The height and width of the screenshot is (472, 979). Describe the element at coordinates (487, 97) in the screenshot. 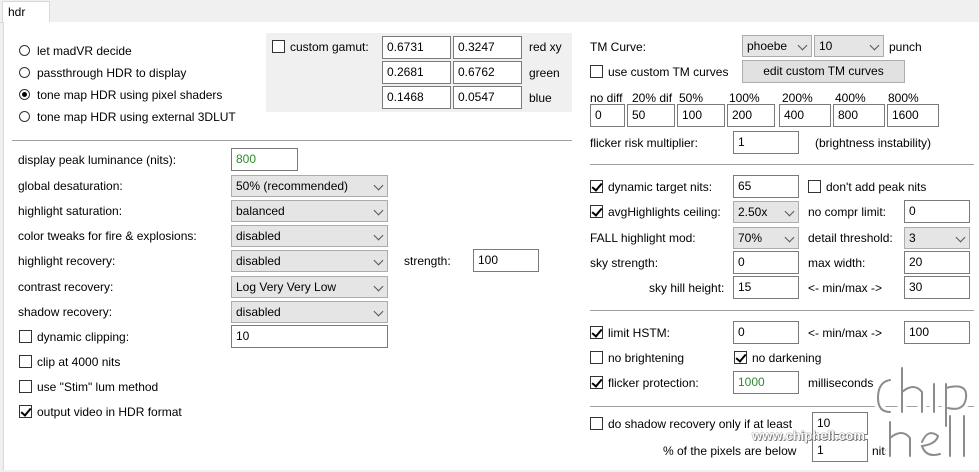

I see `blue-y-field: 0.0547` at that location.